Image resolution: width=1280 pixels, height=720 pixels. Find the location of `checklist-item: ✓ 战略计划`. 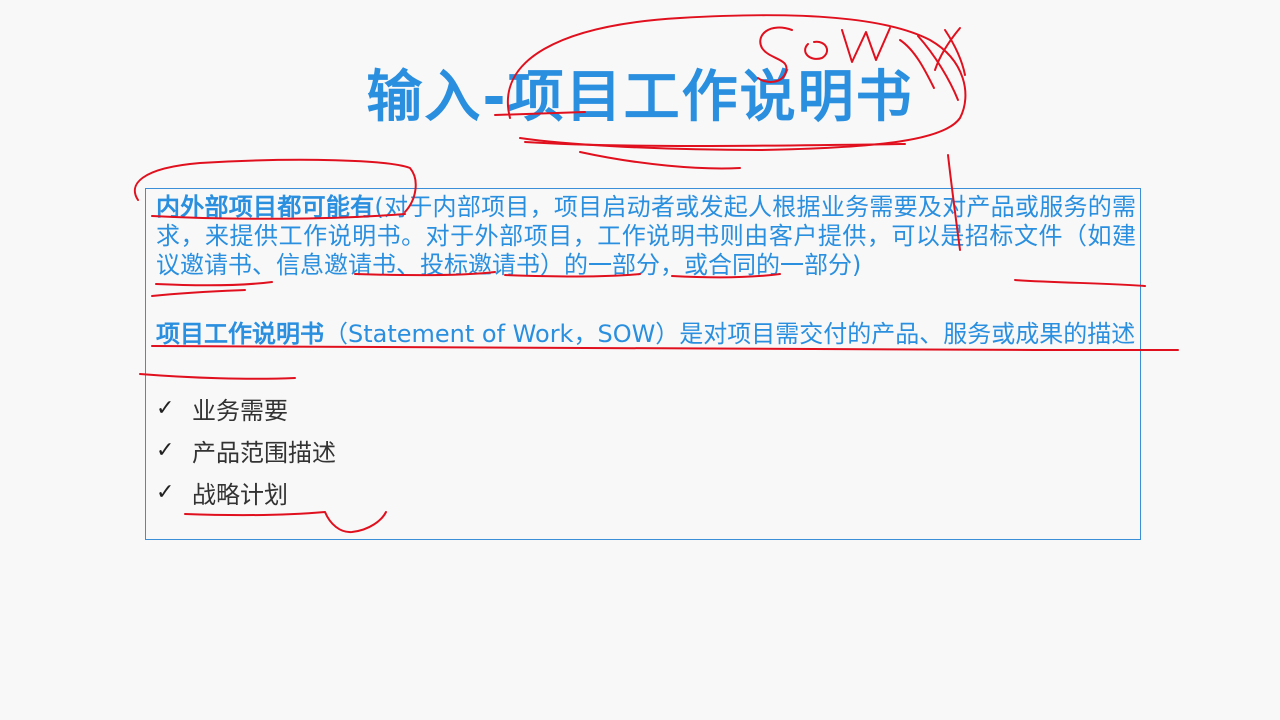

checklist-item: ✓ 战略计划 is located at coordinates (246, 492).